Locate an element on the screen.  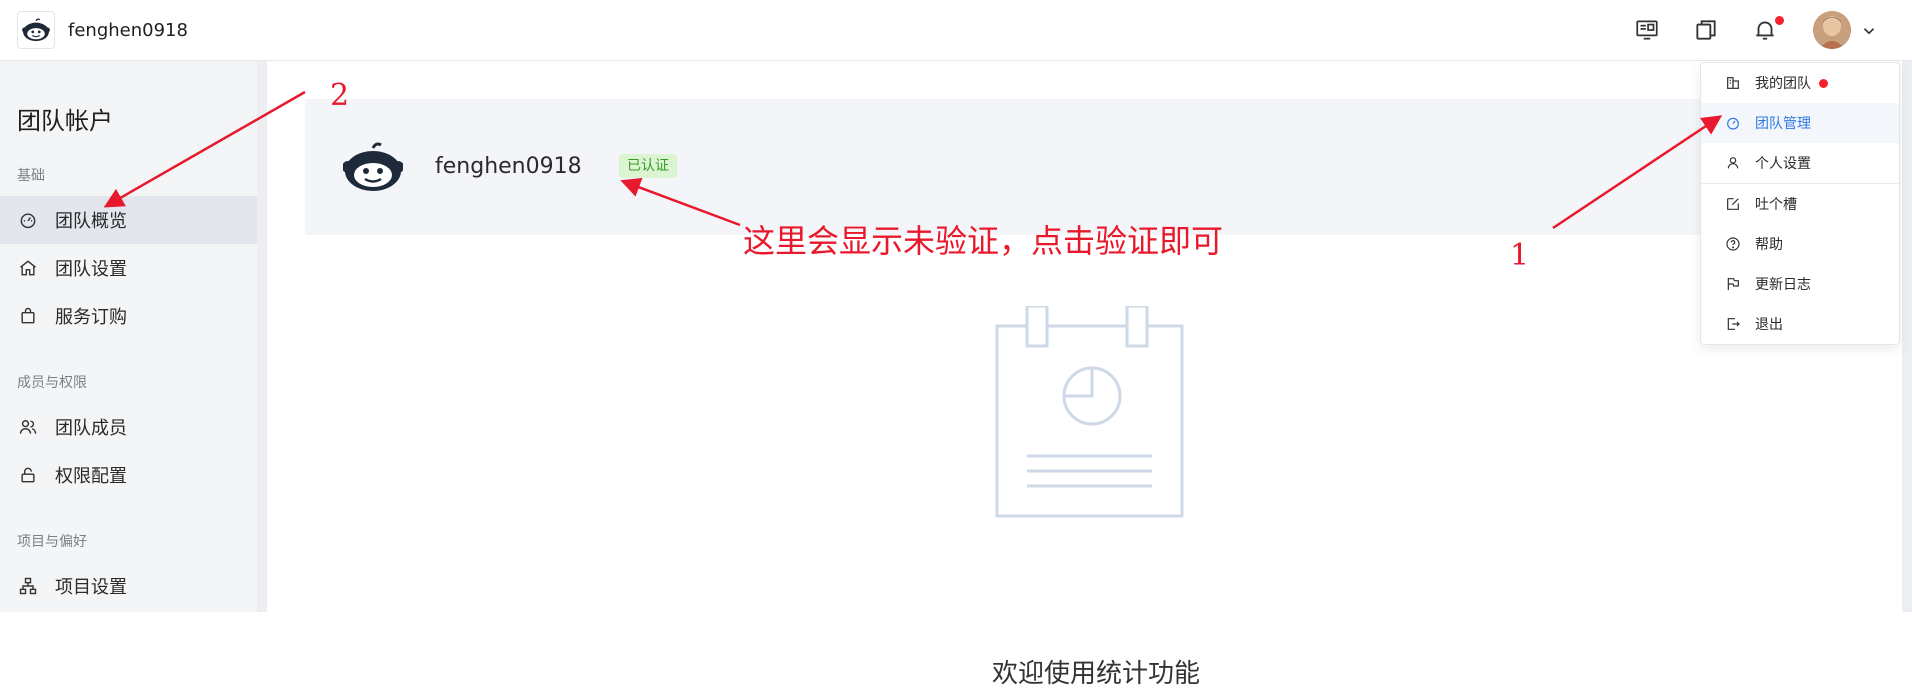
menu-item-changelog: 更新日志 is located at coordinates (1800, 284).